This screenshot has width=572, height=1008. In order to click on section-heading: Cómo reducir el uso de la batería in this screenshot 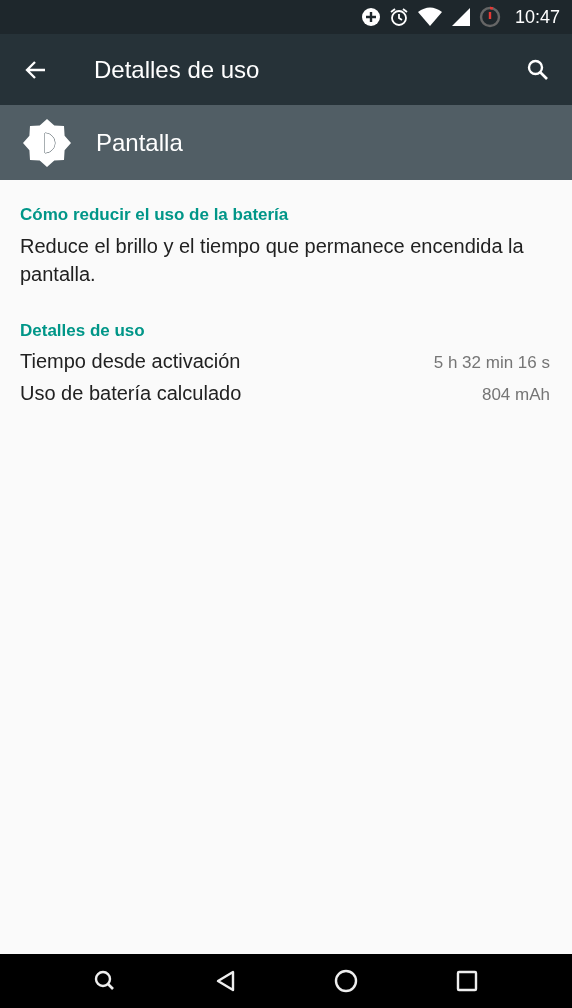, I will do `click(154, 215)`.